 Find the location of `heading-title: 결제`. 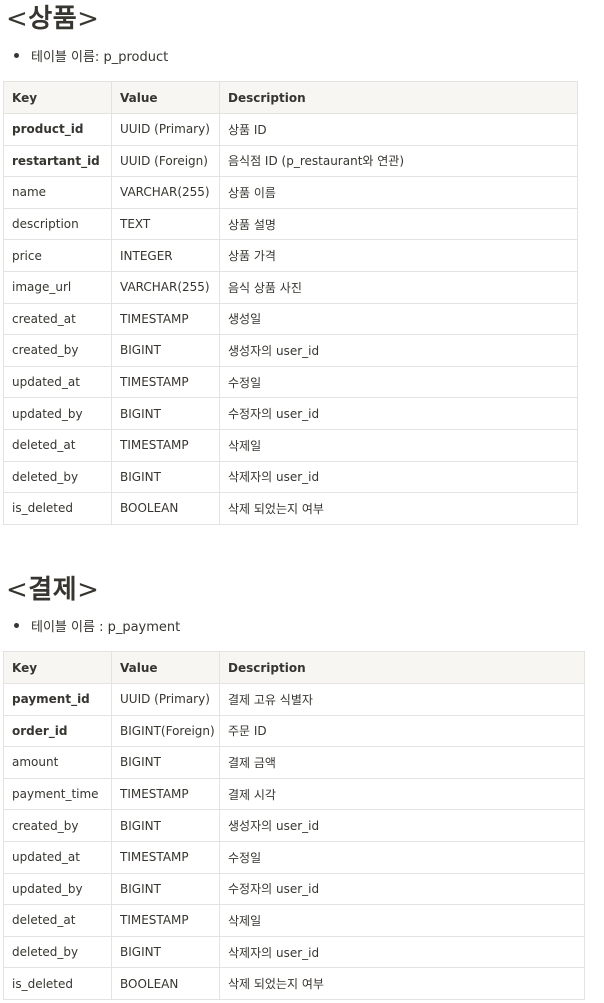

heading-title: 결제 is located at coordinates (53, 590).